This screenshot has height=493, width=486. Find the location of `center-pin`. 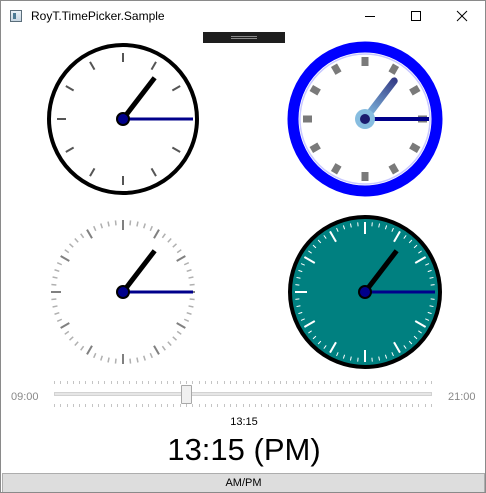

center-pin is located at coordinates (123, 119).